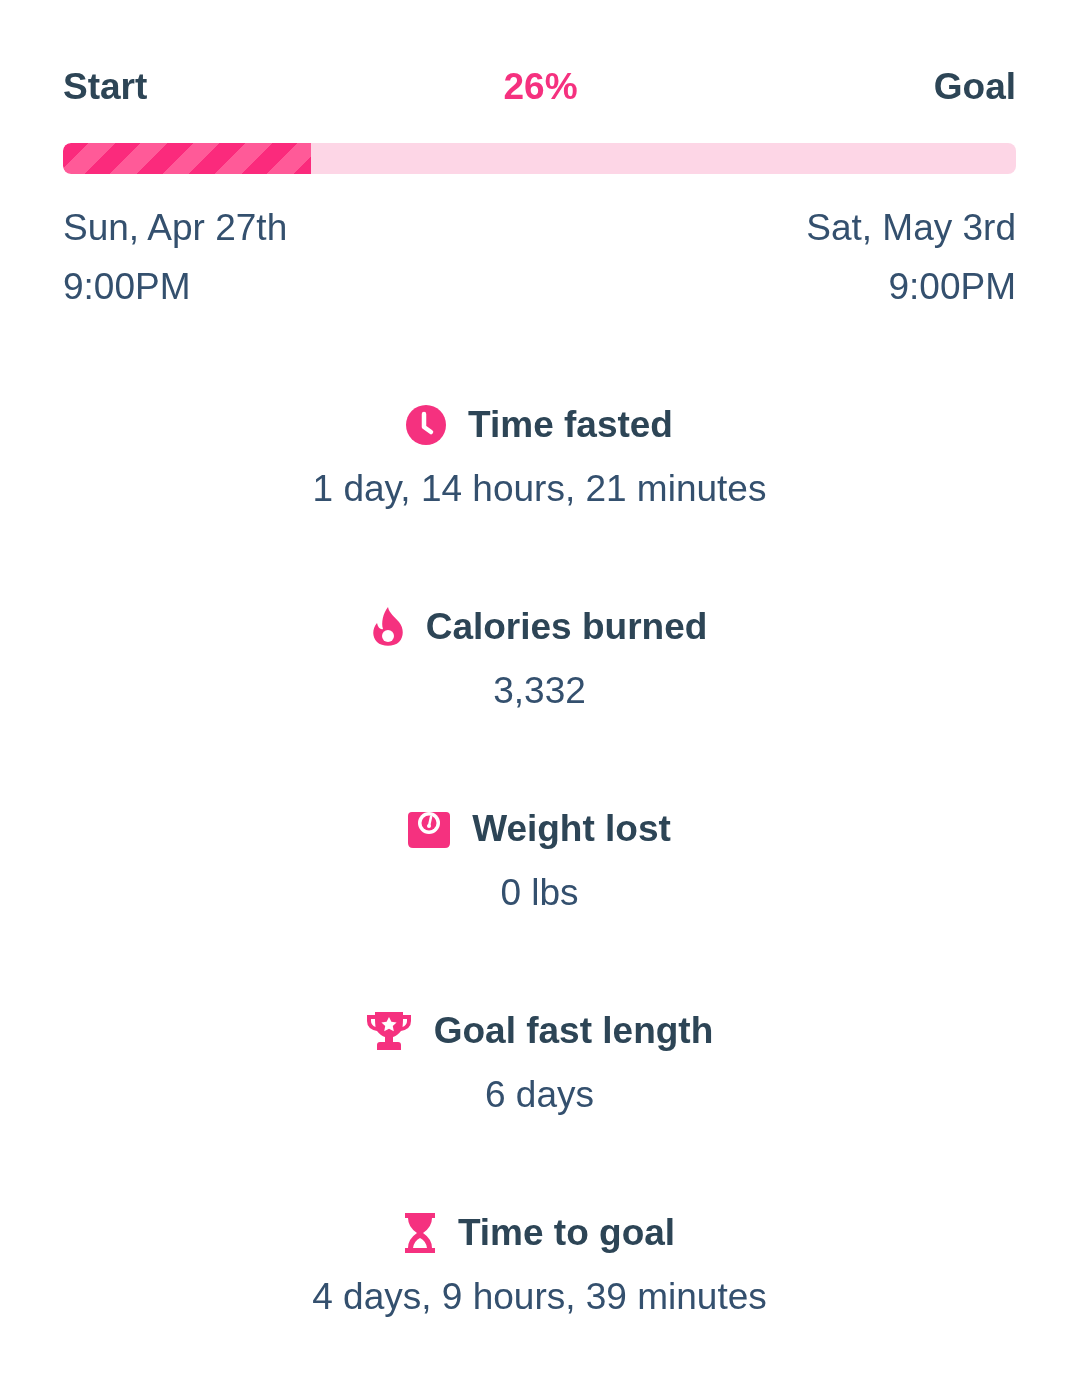 The height and width of the screenshot is (1374, 1080). What do you see at coordinates (127, 287) in the screenshot?
I see `start-time: 9:00PM` at bounding box center [127, 287].